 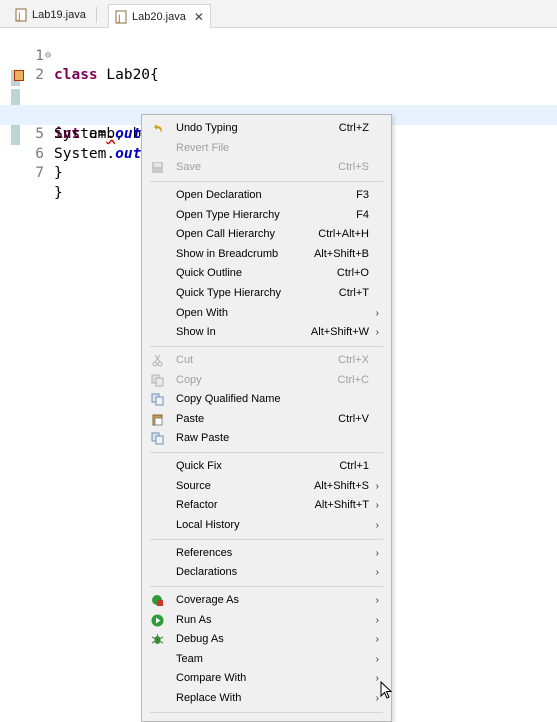 I want to click on raw-paste-icon, so click(x=157, y=438).